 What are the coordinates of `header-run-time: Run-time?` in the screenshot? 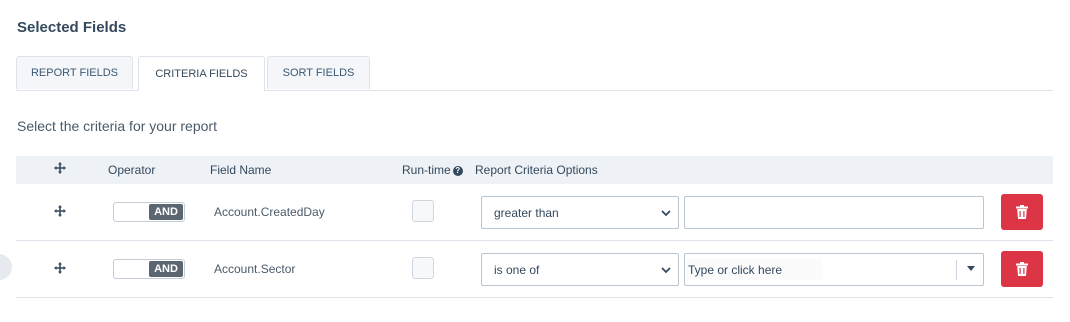 It's located at (432, 170).